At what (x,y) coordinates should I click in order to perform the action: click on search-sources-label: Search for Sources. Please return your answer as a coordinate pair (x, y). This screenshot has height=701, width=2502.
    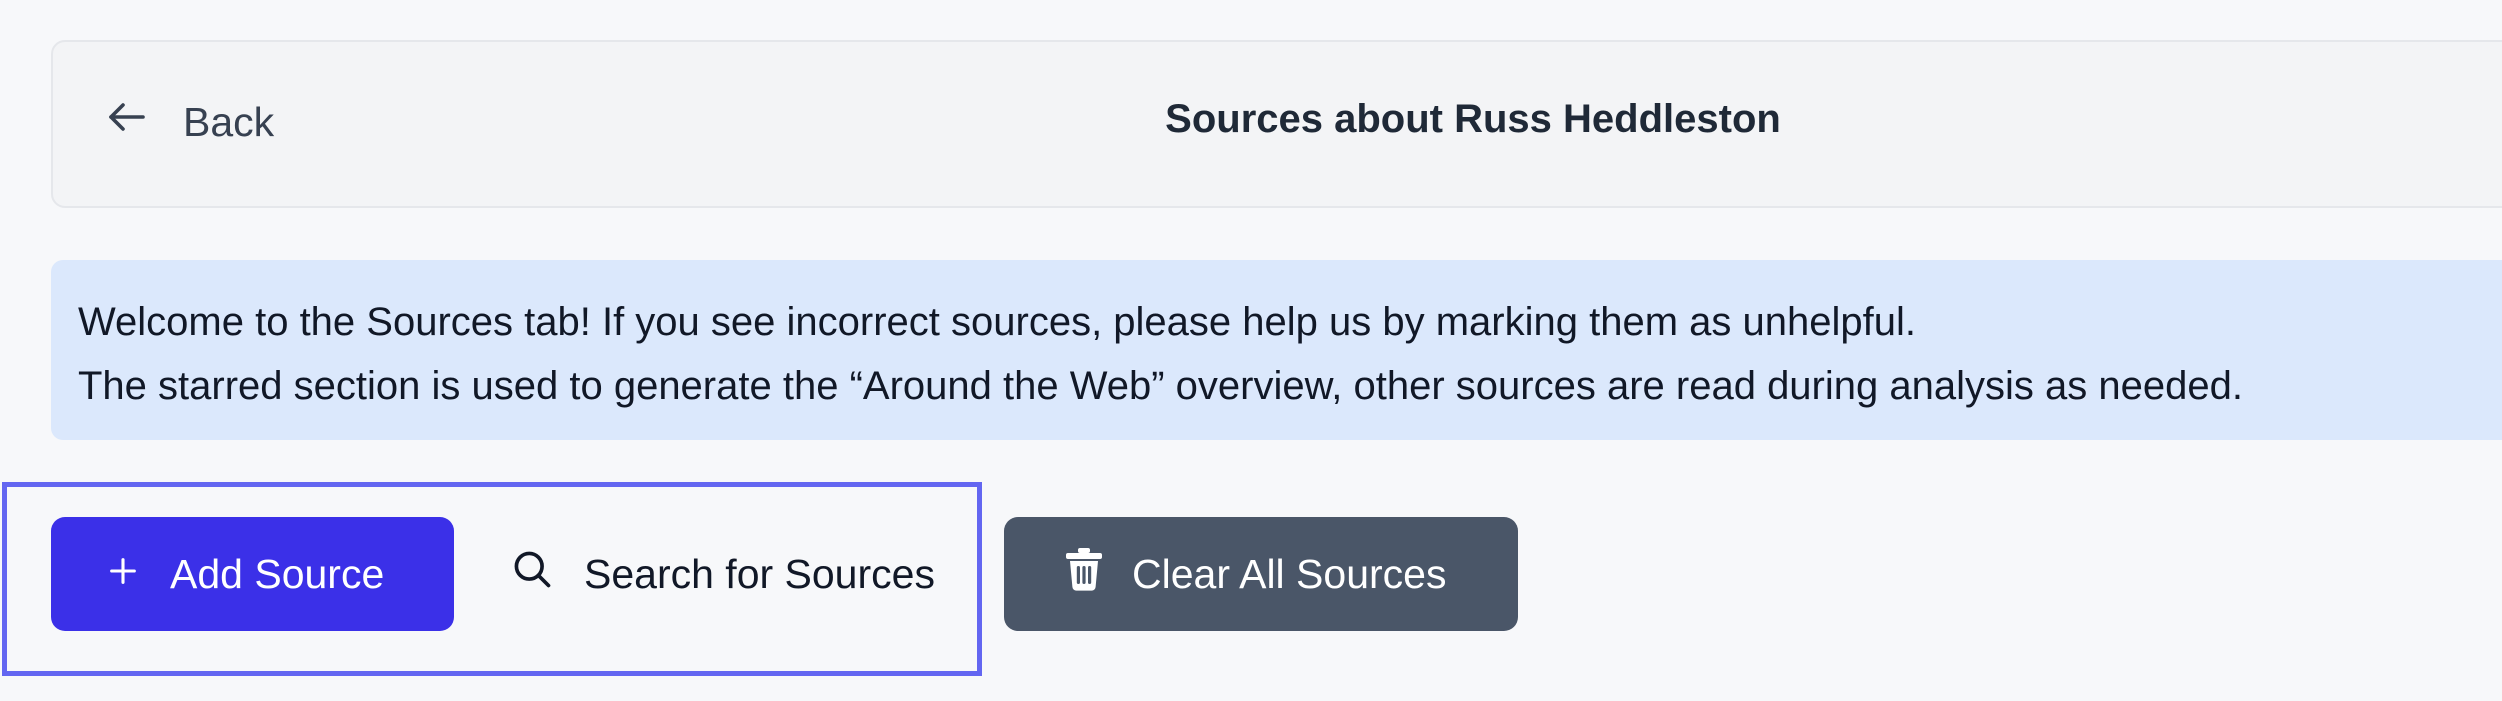
    Looking at the image, I should click on (759, 573).